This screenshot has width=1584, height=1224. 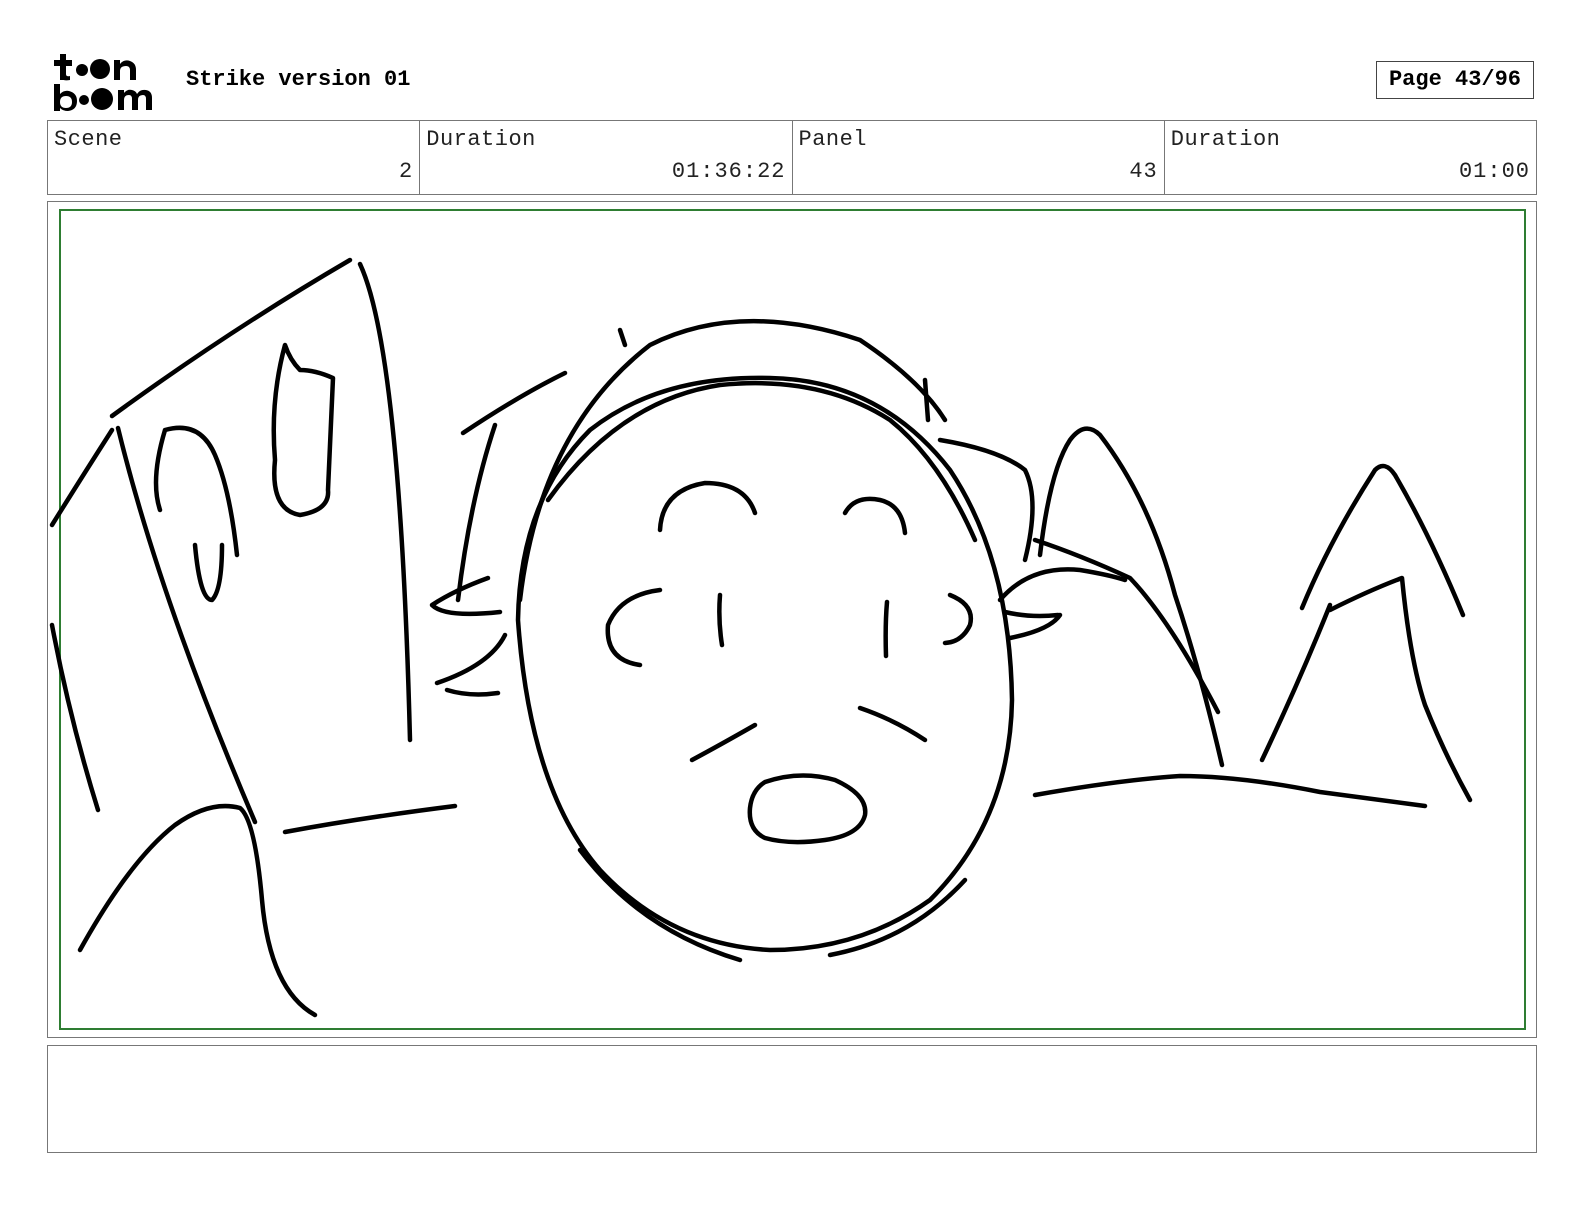 I want to click on eye-left, so click(x=721, y=620).